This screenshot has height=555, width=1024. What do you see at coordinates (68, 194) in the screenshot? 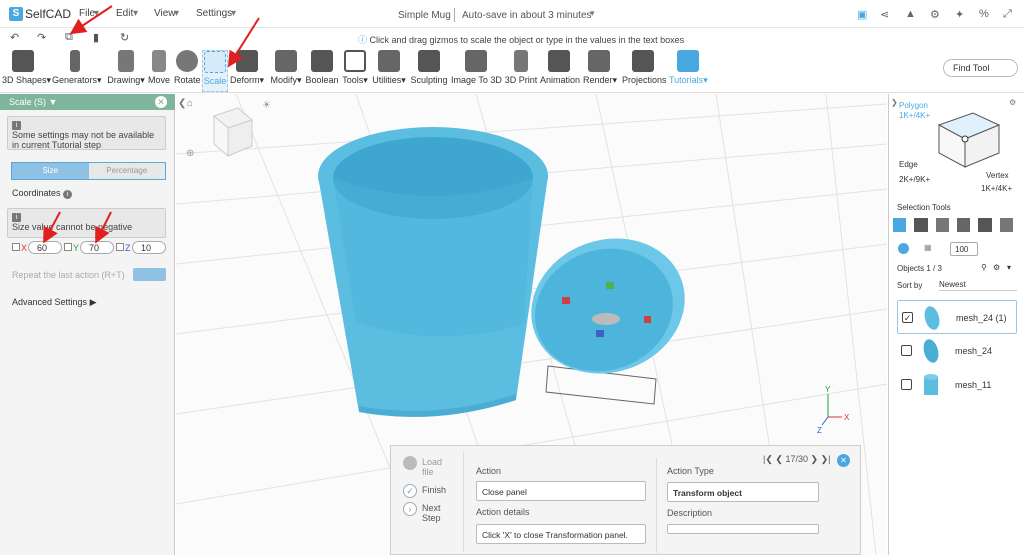
I see `info-icon: i` at bounding box center [68, 194].